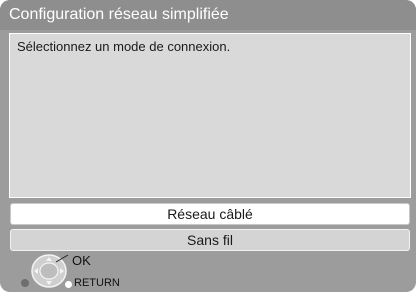 This screenshot has height=292, width=416. Describe the element at coordinates (68, 284) in the screenshot. I see `return-button-icon` at that location.